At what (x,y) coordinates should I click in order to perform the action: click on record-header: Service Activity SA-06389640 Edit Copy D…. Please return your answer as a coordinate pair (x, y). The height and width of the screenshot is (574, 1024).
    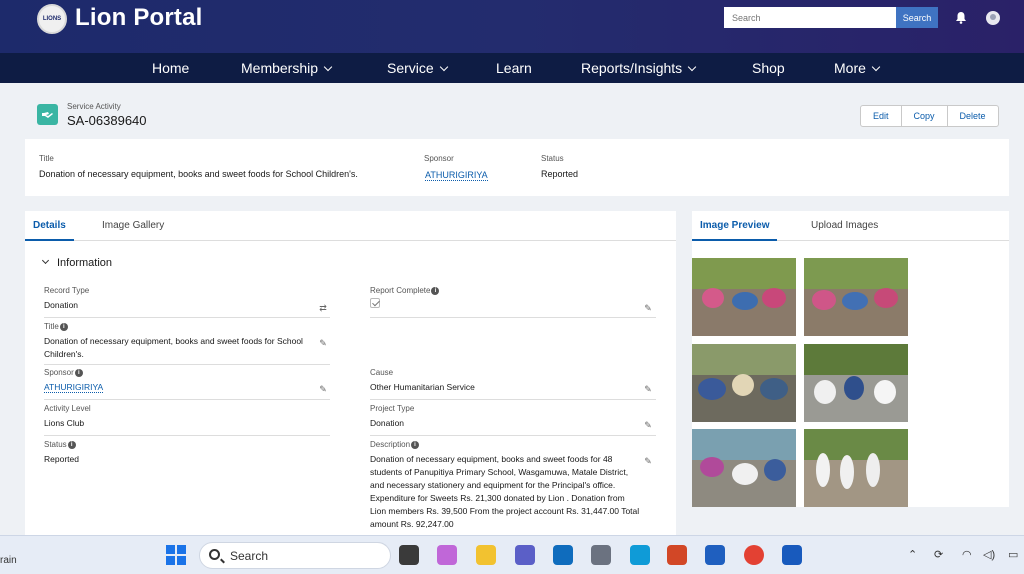
    Looking at the image, I should click on (517, 117).